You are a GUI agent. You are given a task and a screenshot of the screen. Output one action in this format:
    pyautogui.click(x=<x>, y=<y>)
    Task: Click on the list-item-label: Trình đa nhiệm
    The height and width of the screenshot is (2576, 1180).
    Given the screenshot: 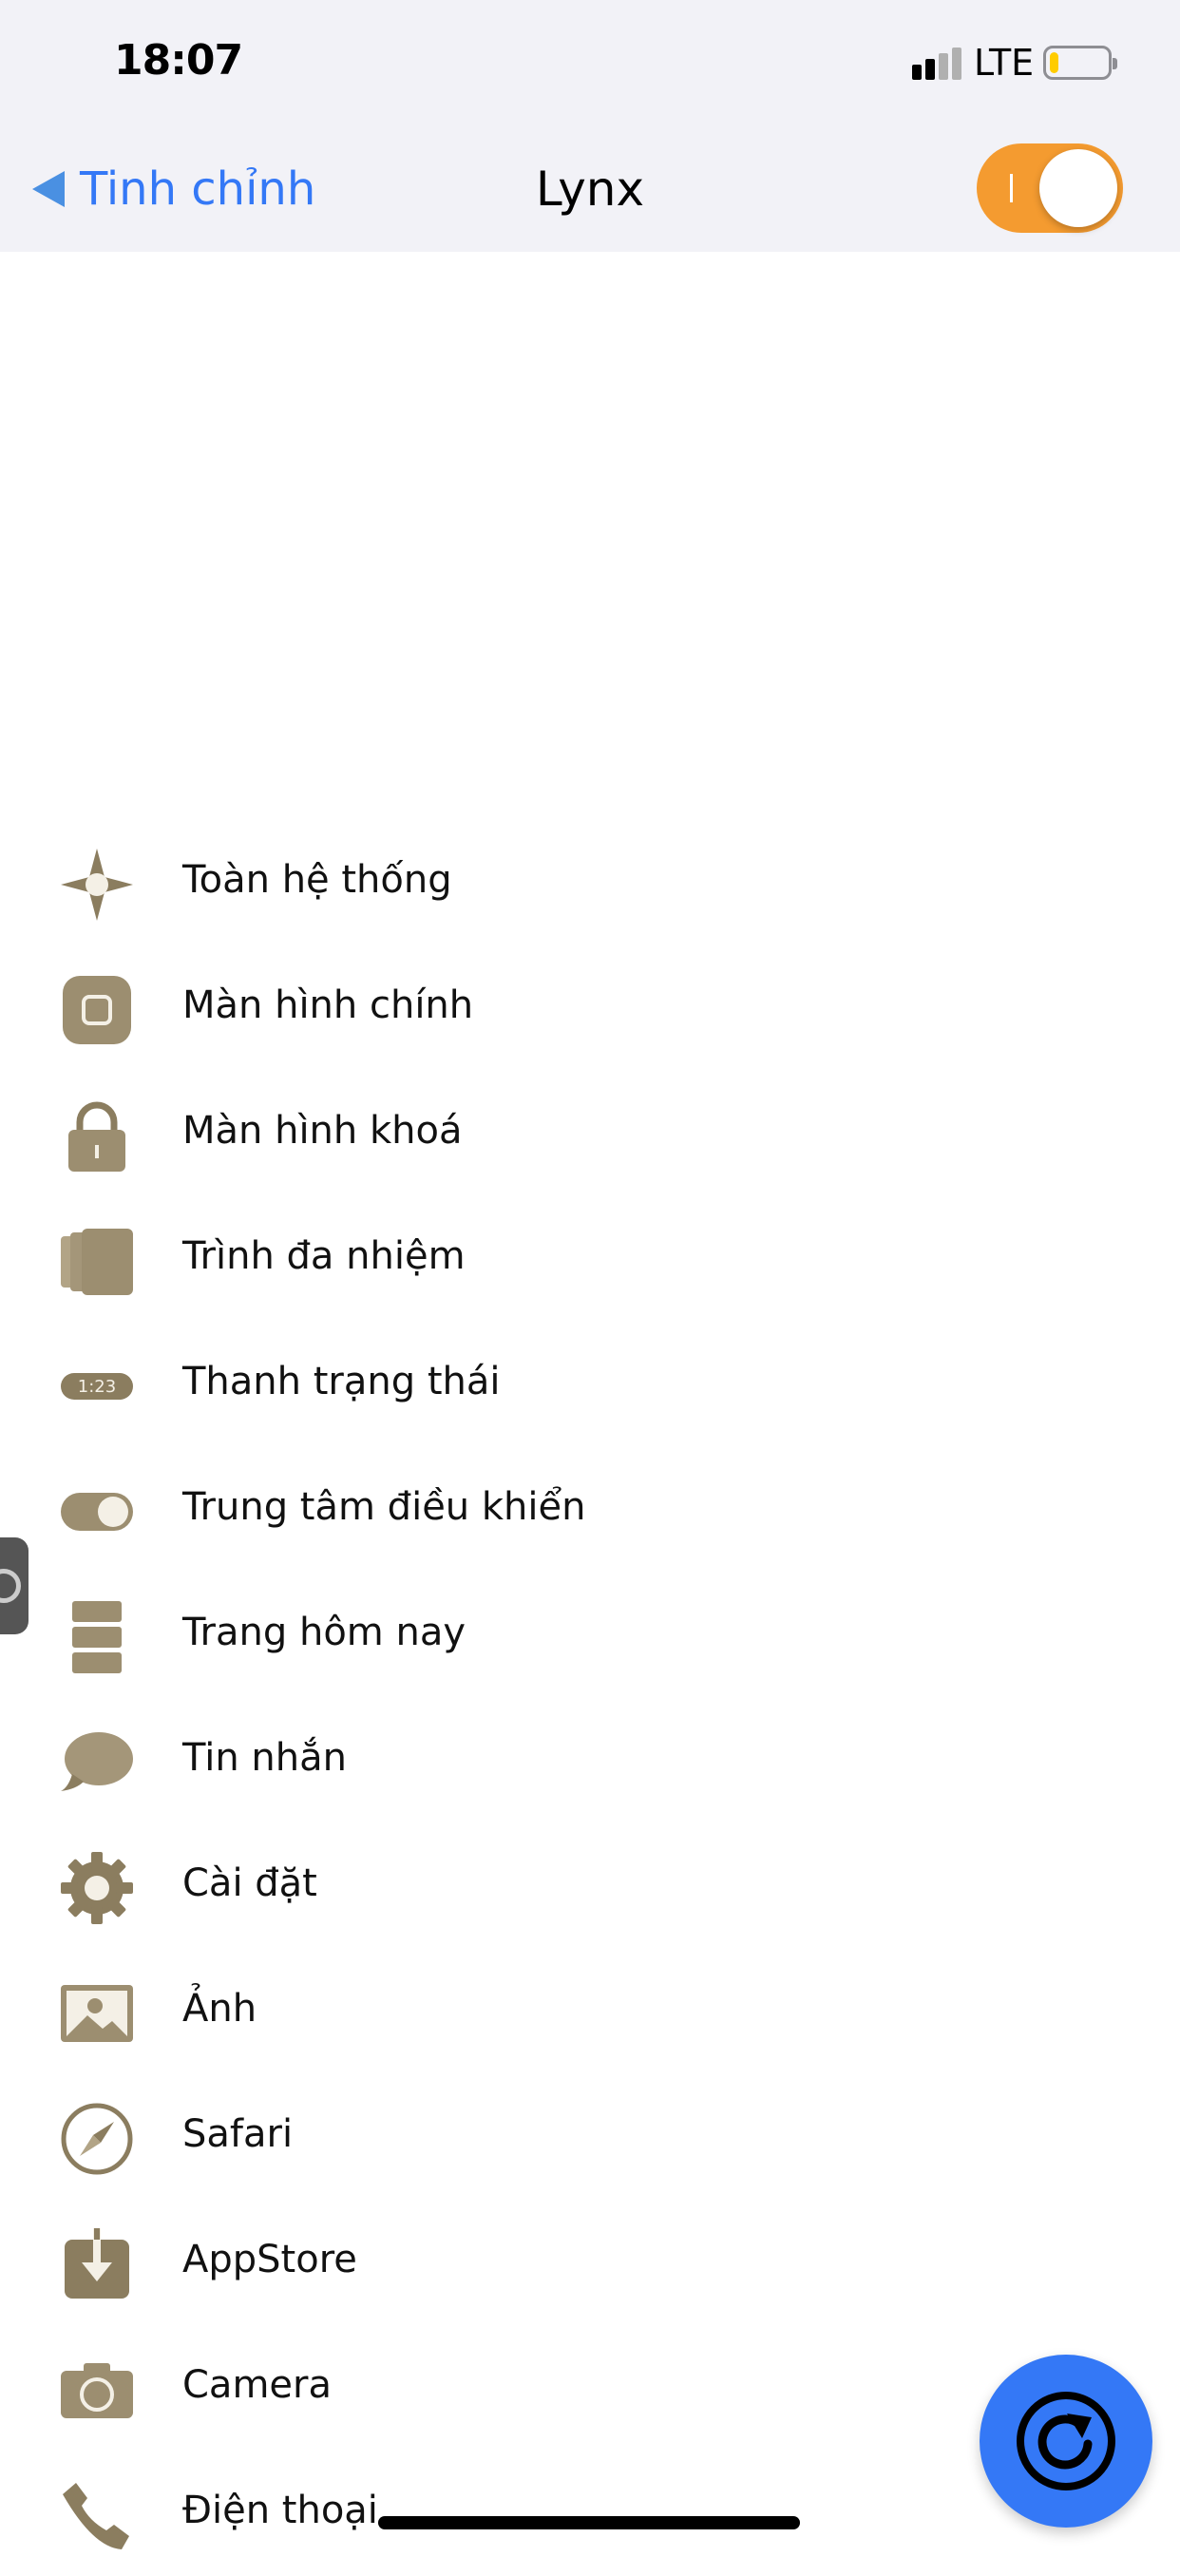 What is the action you would take?
    pyautogui.click(x=324, y=1256)
    